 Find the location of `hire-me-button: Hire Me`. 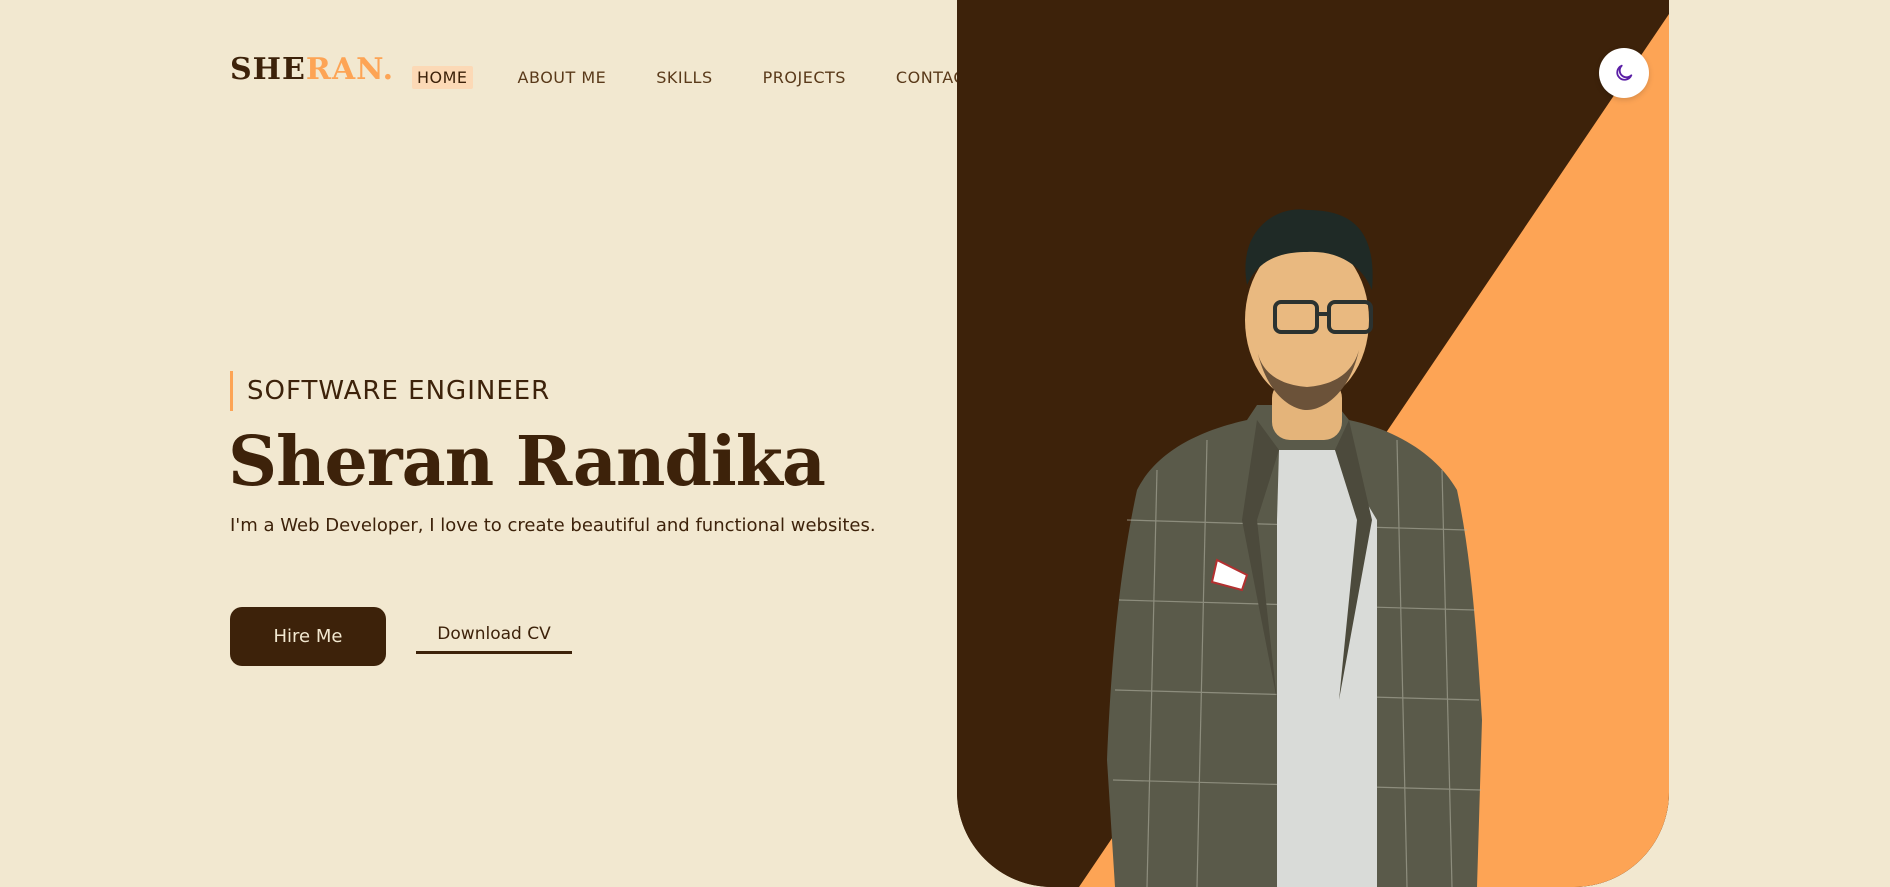

hire-me-button: Hire Me is located at coordinates (308, 636).